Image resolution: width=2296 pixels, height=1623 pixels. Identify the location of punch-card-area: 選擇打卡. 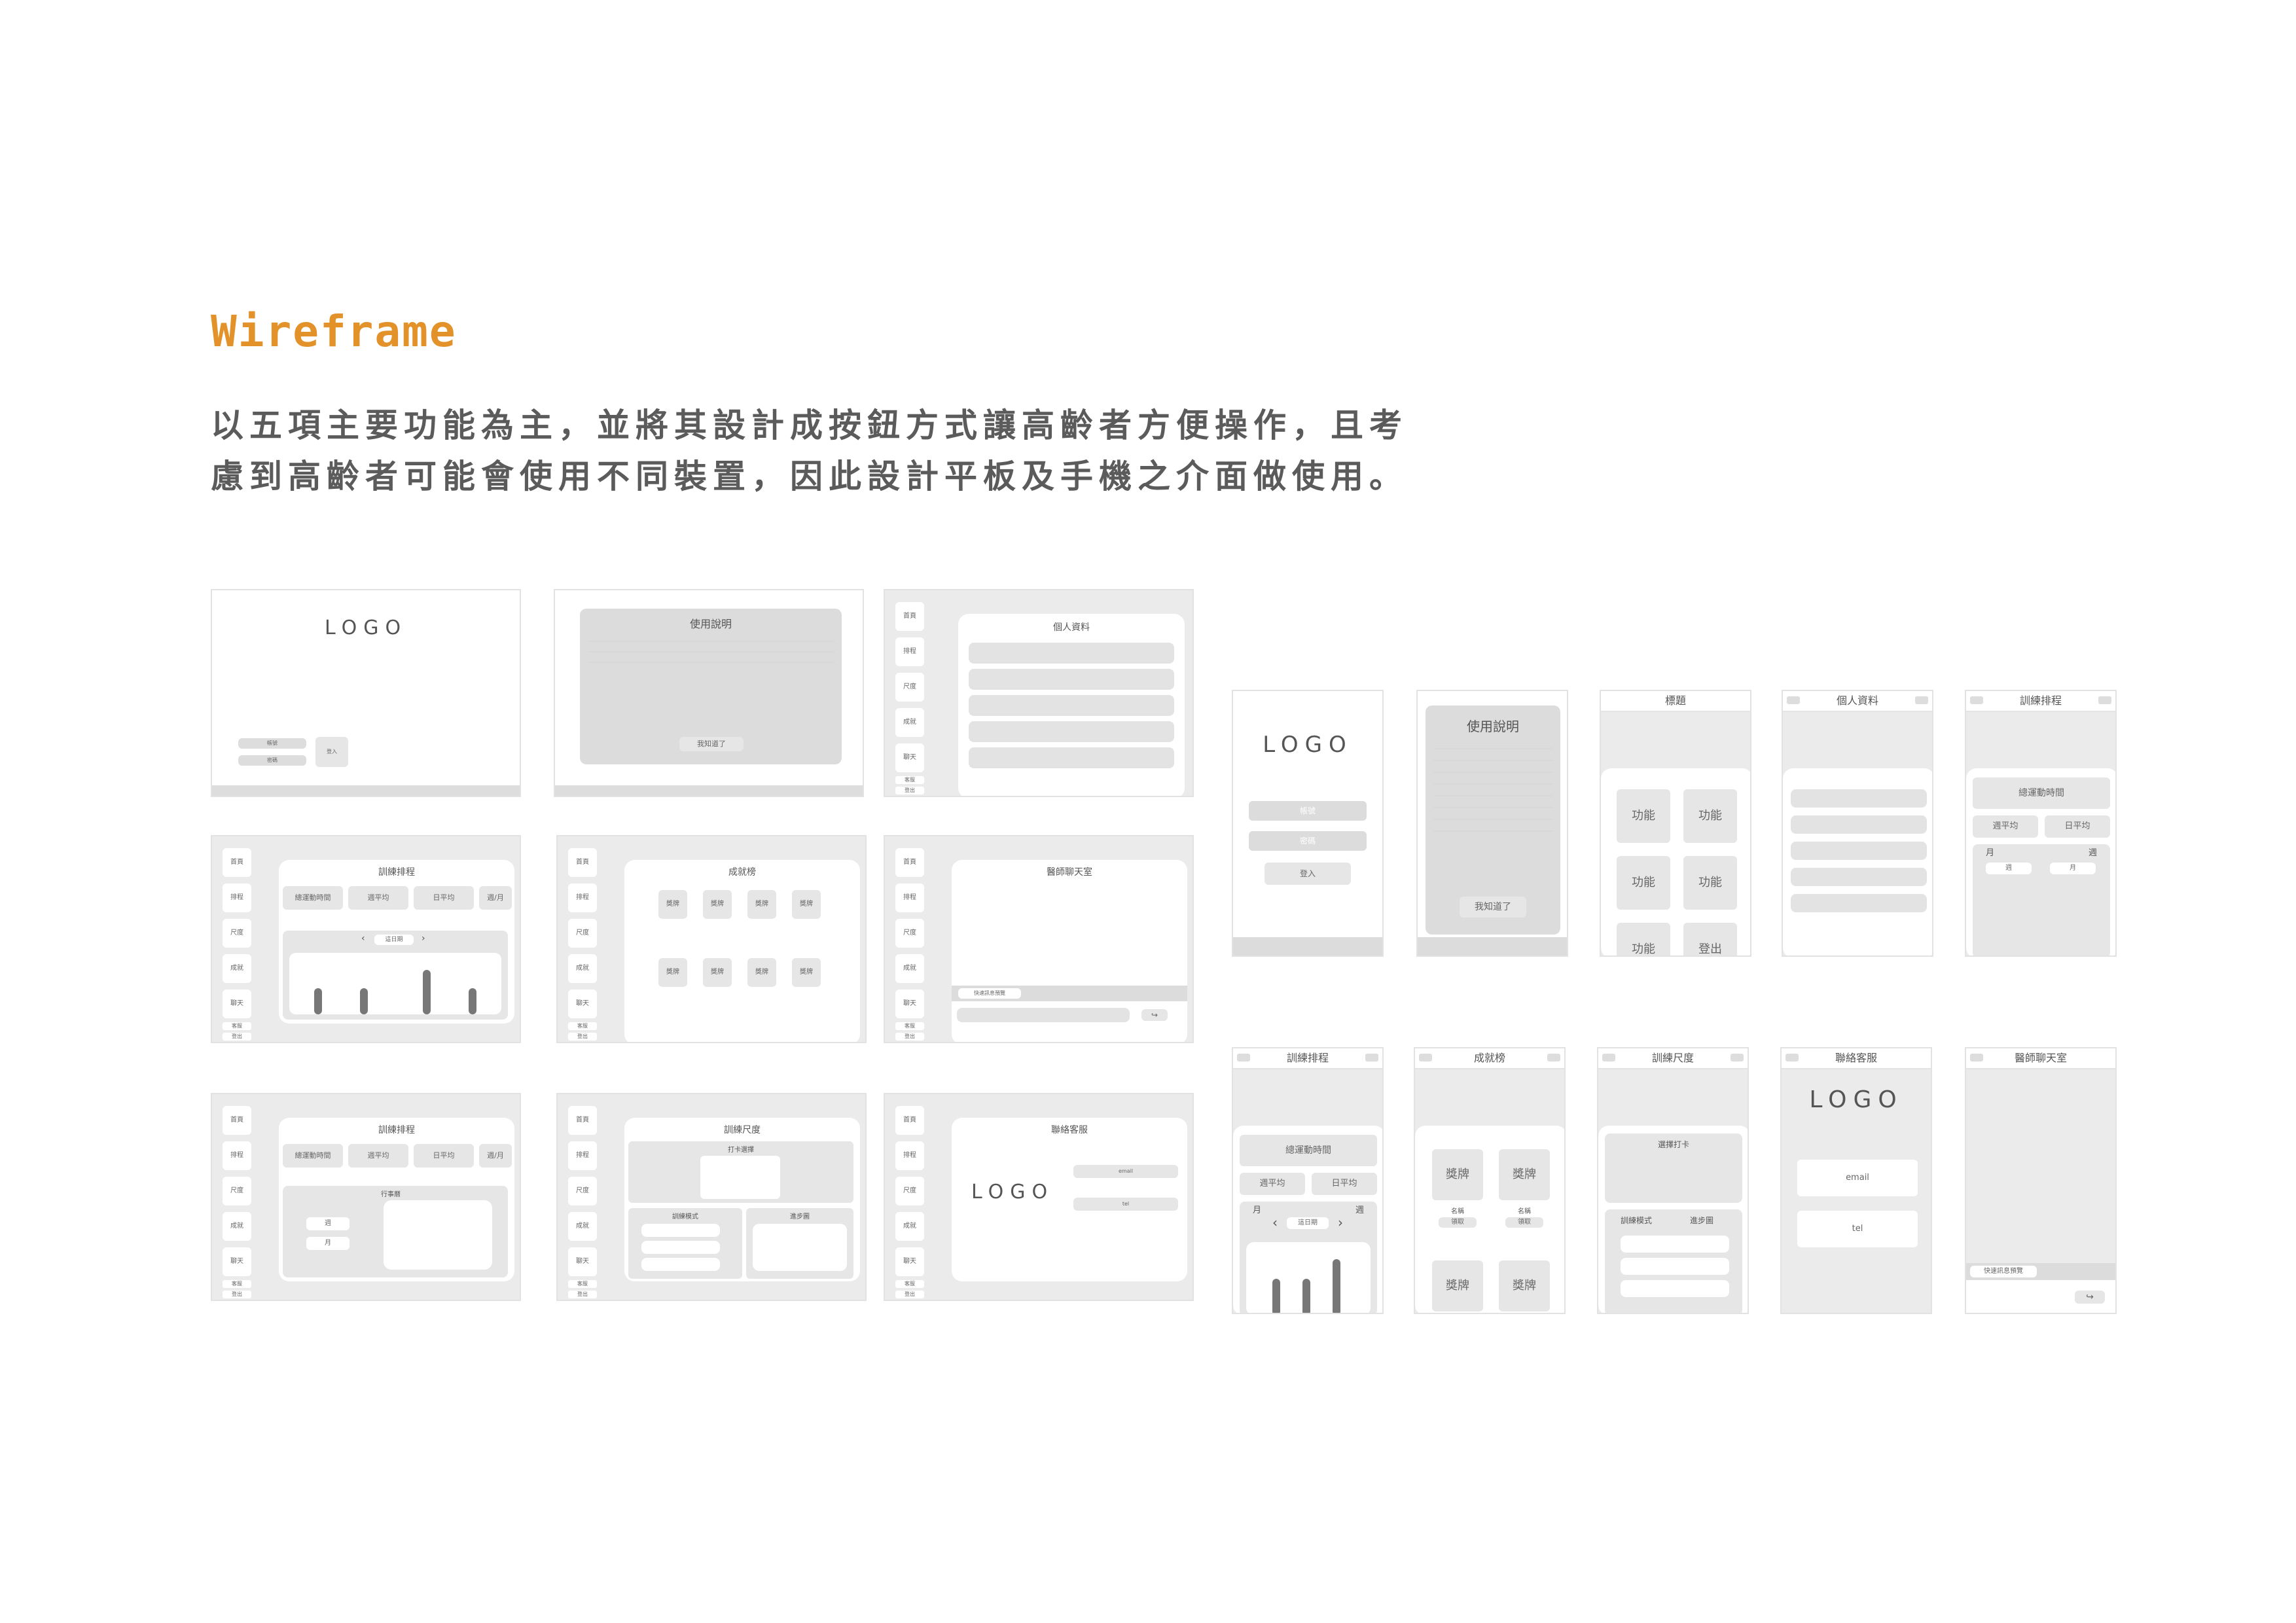
(1673, 1168).